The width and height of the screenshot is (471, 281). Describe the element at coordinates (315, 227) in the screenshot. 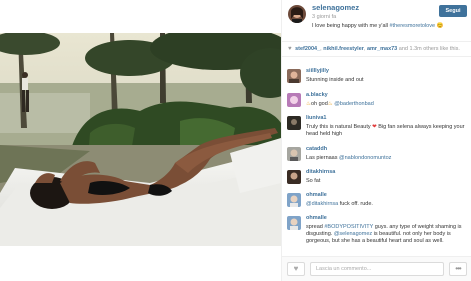

I see `comment-text-part: spread` at that location.